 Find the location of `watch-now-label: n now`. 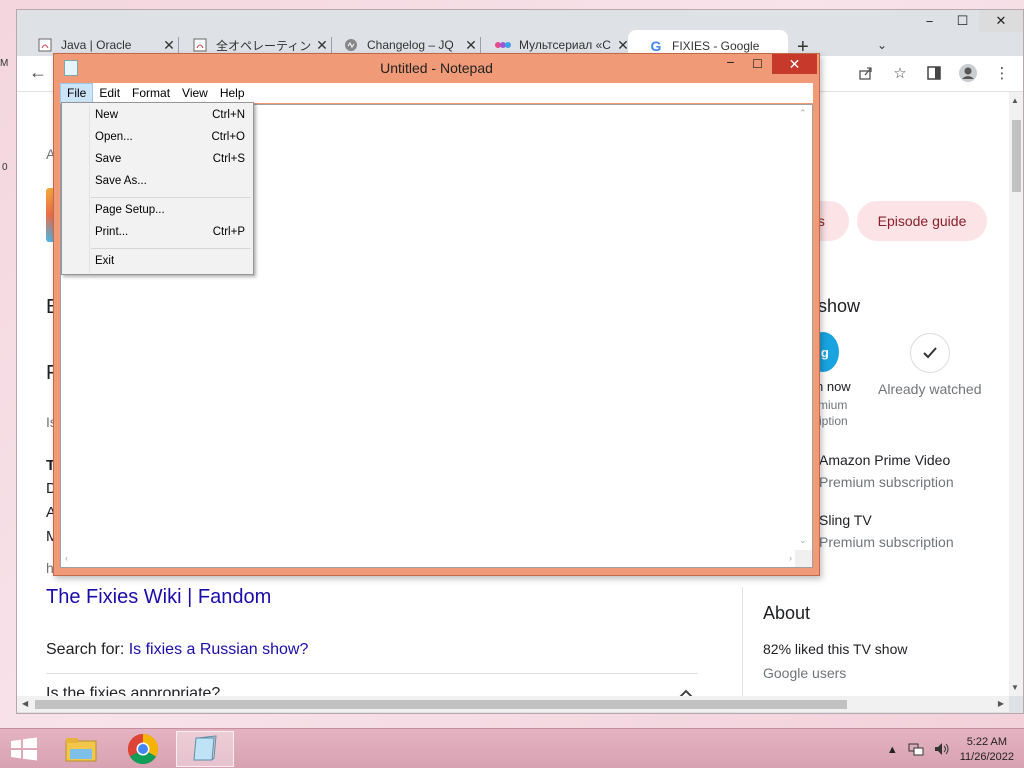

watch-now-label: n now is located at coordinates (833, 386).